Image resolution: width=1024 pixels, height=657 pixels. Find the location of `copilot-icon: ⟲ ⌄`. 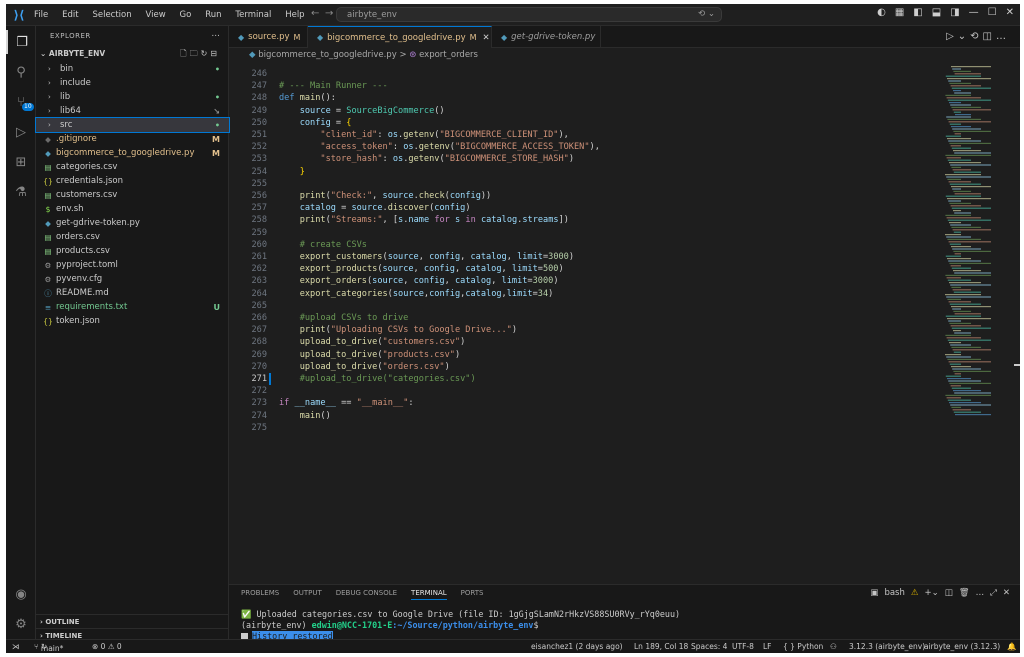

copilot-icon: ⟲ ⌄ is located at coordinates (706, 14).